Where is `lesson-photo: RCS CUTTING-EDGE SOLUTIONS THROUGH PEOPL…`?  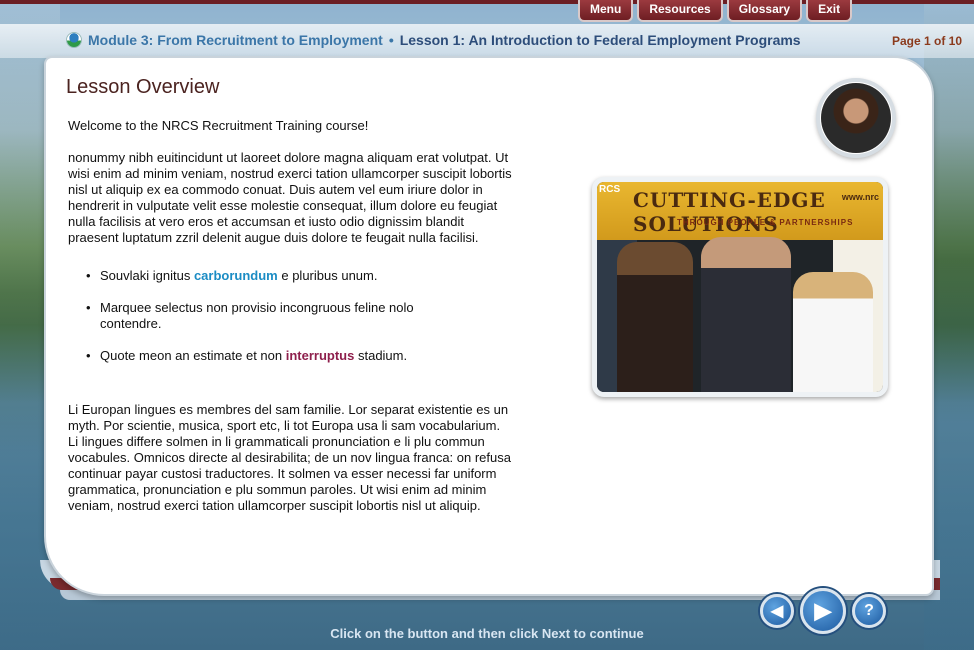 lesson-photo: RCS CUTTING-EDGE SOLUTIONS THROUGH PEOPL… is located at coordinates (740, 287).